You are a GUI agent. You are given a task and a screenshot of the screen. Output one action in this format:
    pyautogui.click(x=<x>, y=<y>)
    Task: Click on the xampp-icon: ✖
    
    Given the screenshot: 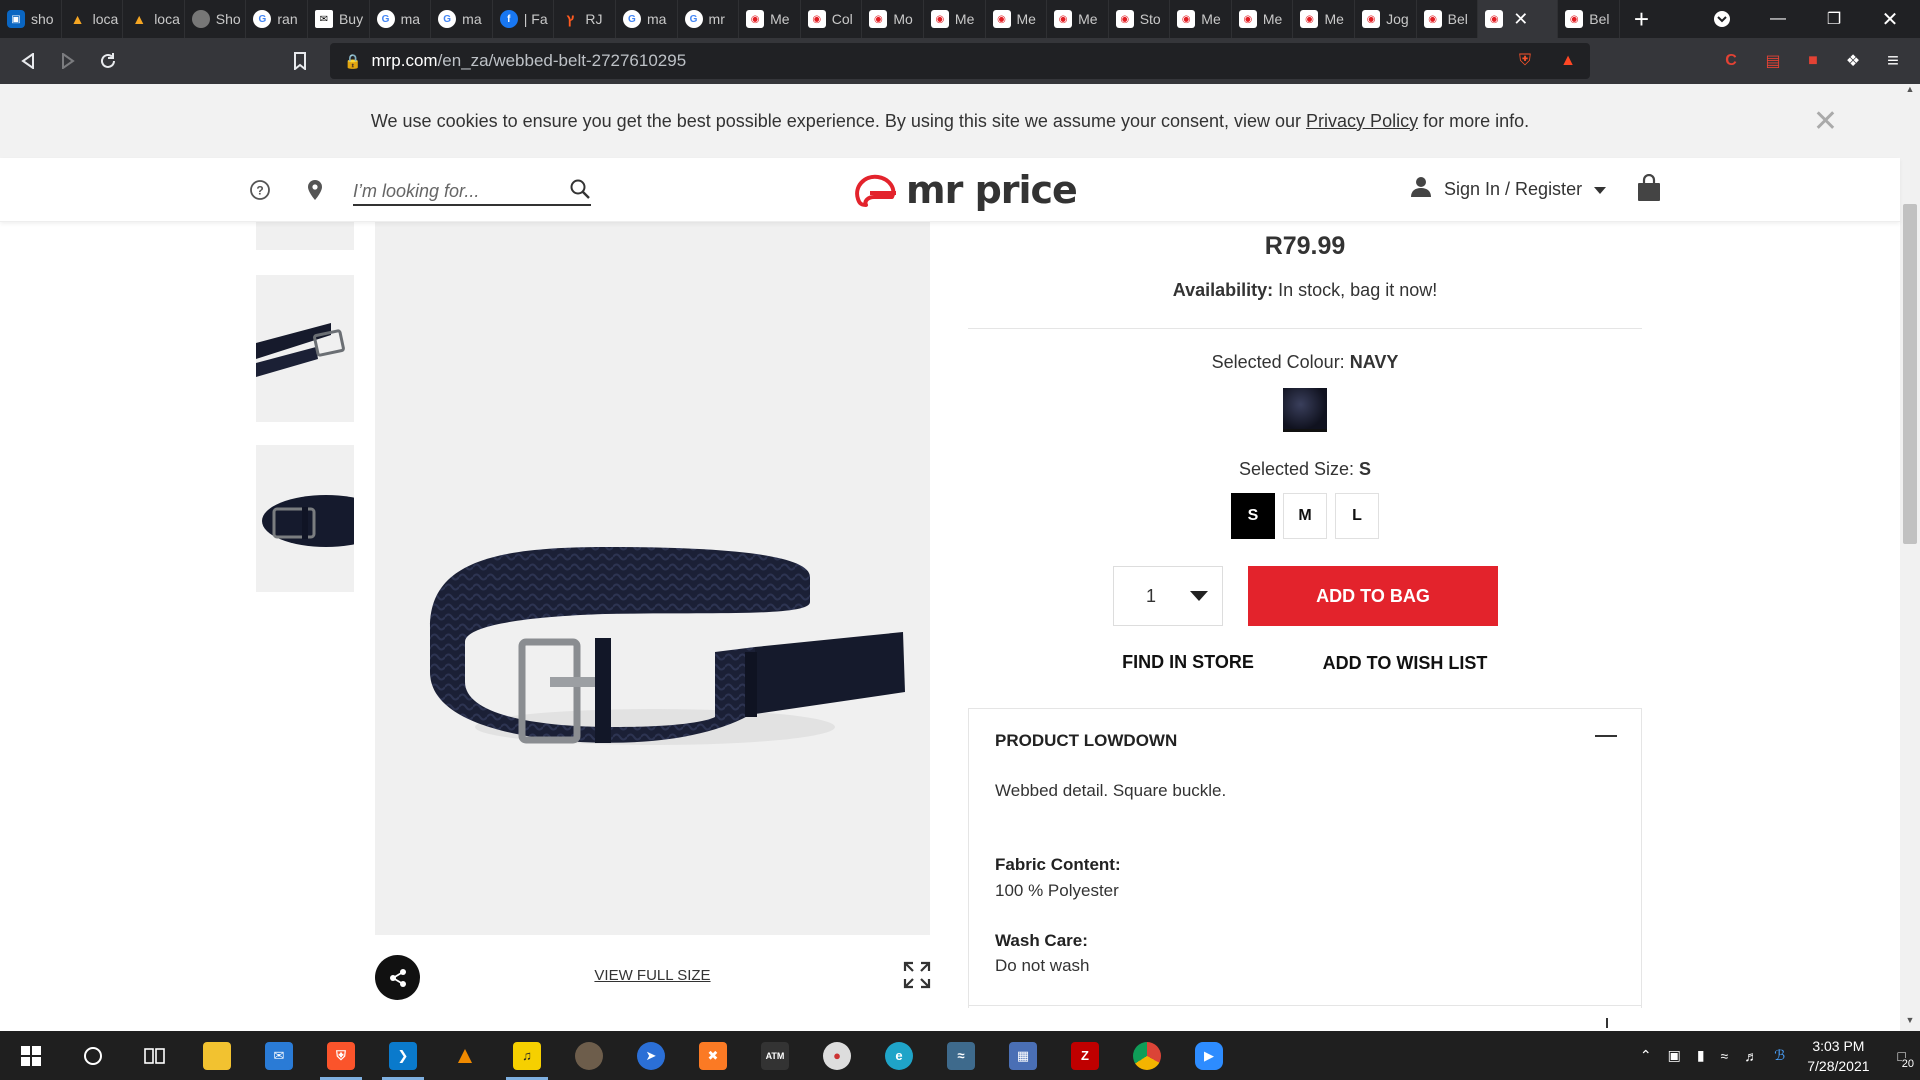 What is the action you would take?
    pyautogui.click(x=713, y=1055)
    